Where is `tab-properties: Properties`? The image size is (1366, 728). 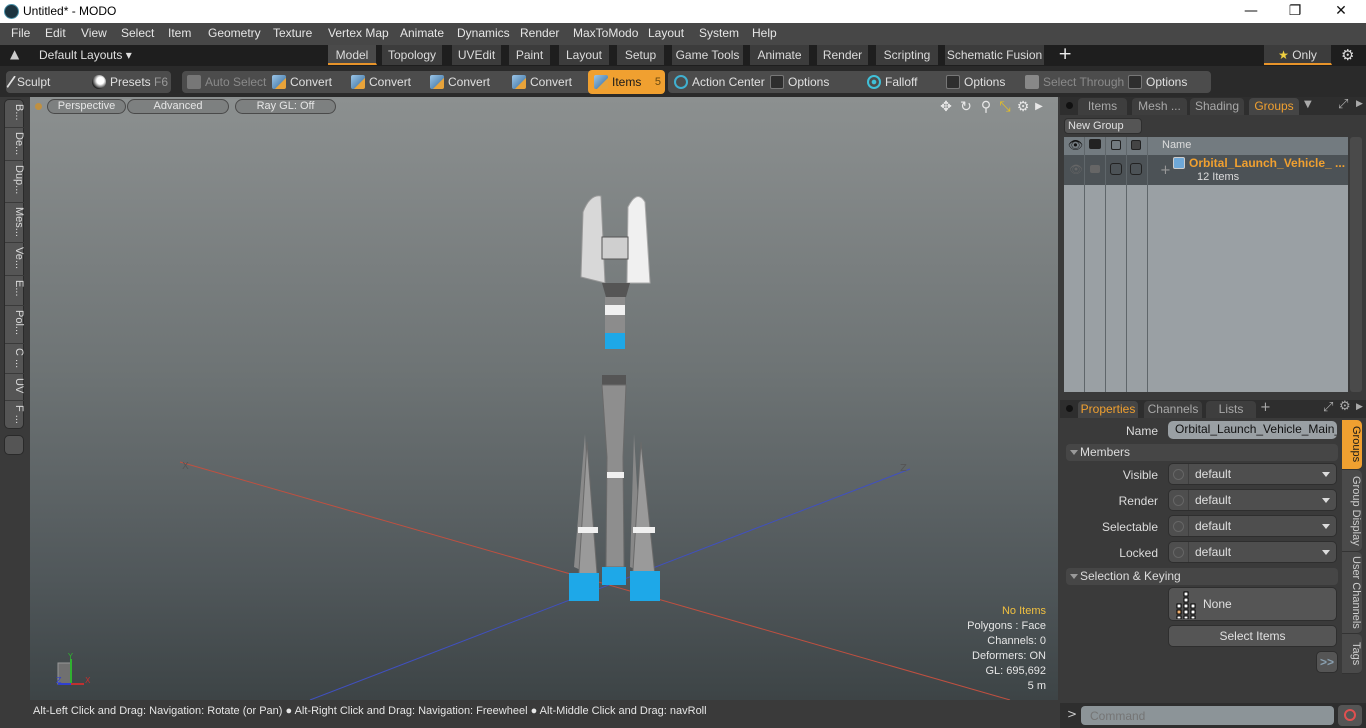
tab-properties: Properties is located at coordinates (1108, 409).